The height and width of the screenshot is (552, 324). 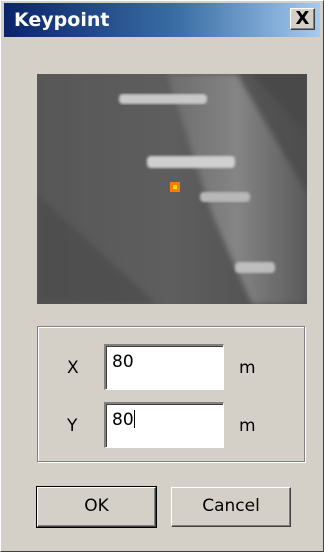 What do you see at coordinates (231, 507) in the screenshot?
I see `cancel-button: Cancel` at bounding box center [231, 507].